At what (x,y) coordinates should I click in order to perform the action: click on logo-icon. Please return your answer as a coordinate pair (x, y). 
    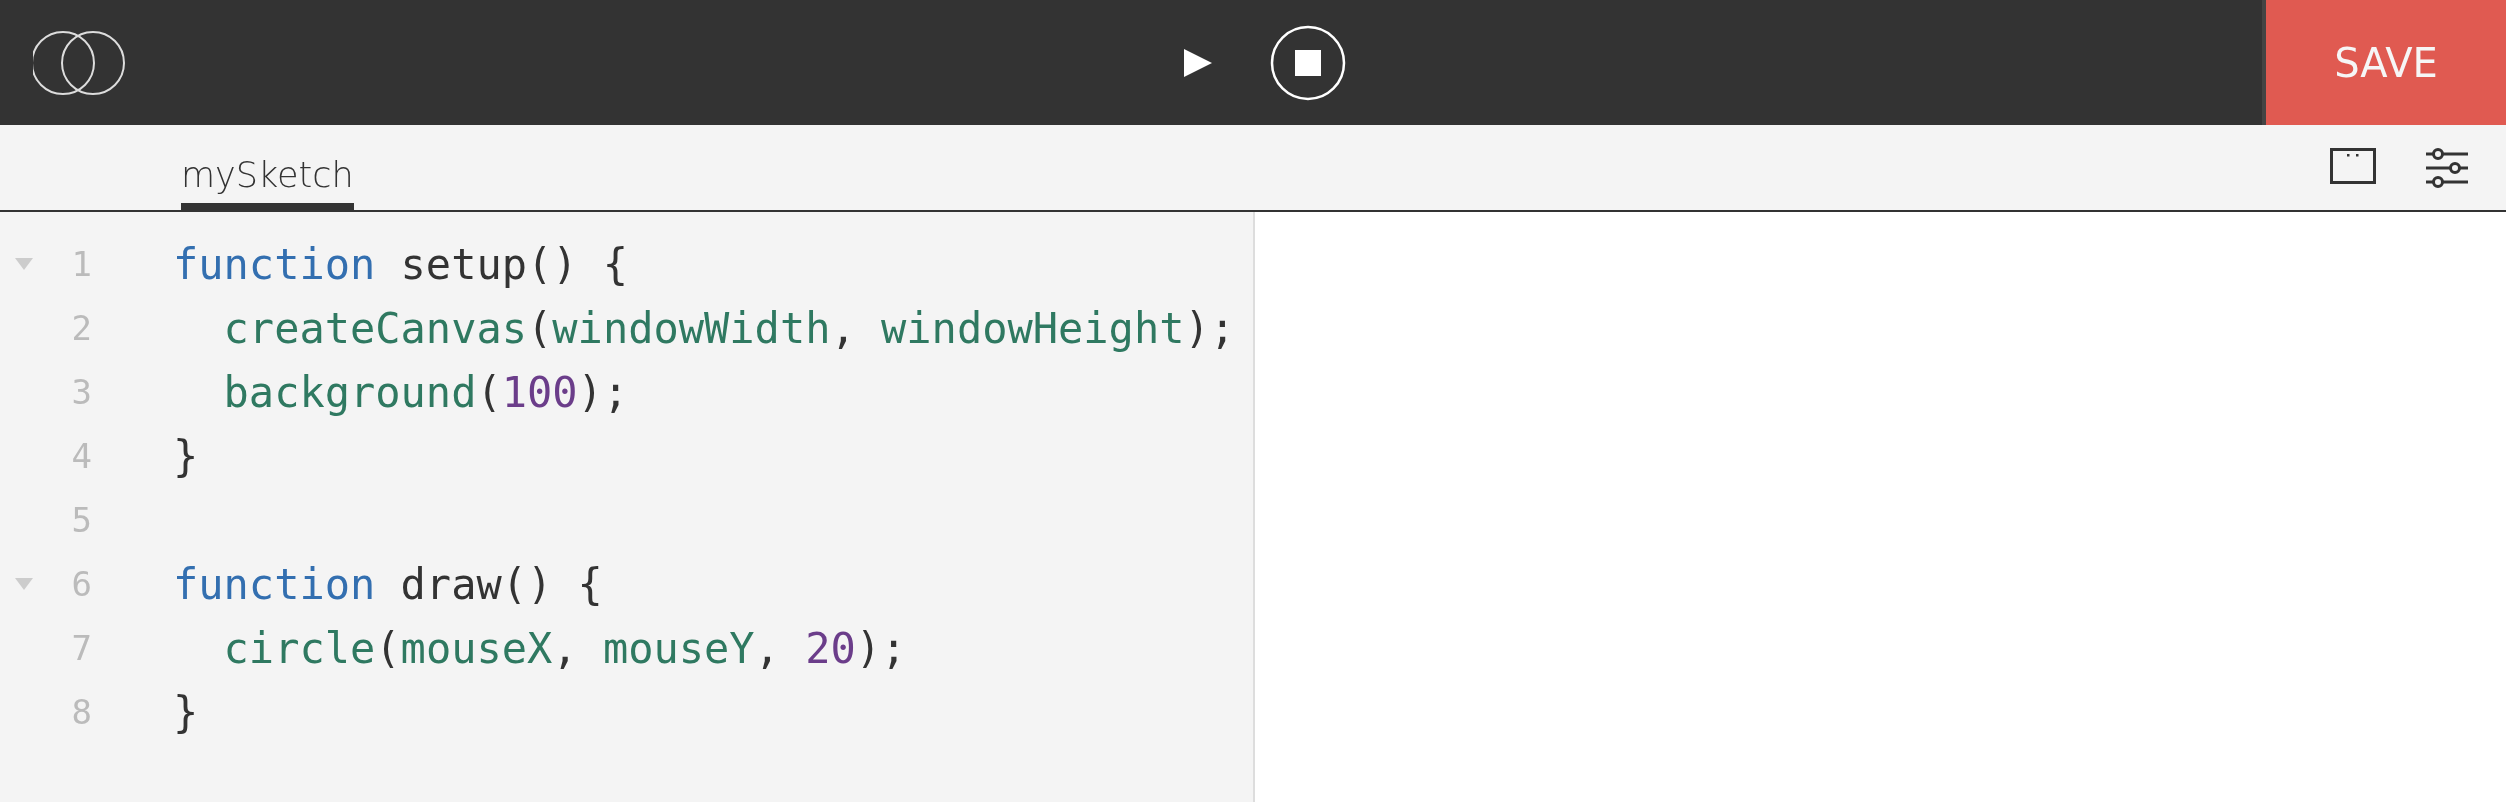
    Looking at the image, I should click on (79, 62).